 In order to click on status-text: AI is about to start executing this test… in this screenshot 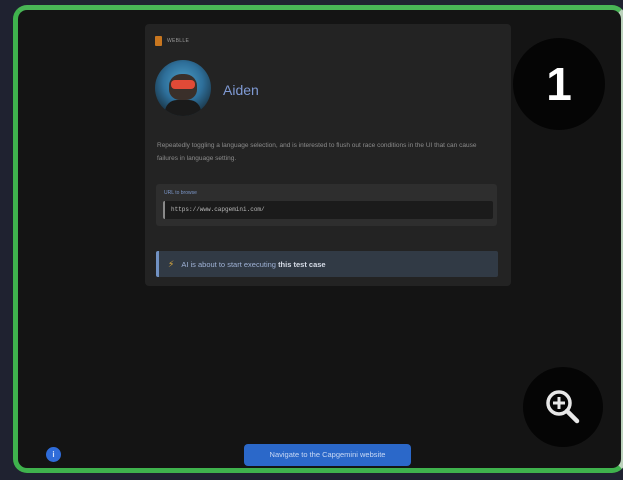, I will do `click(253, 264)`.